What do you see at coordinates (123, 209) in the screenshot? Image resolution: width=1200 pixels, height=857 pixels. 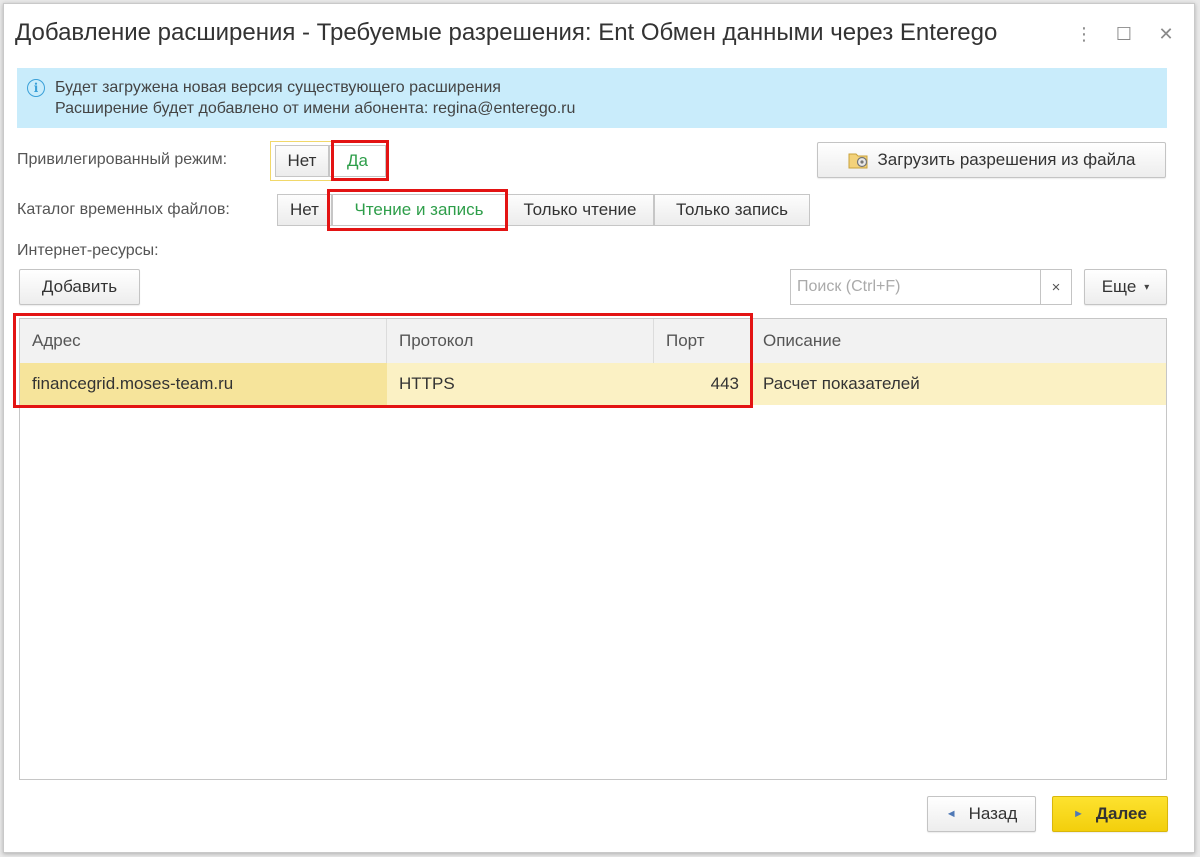 I see `temp-catalog-label: Каталог временных файлов:` at bounding box center [123, 209].